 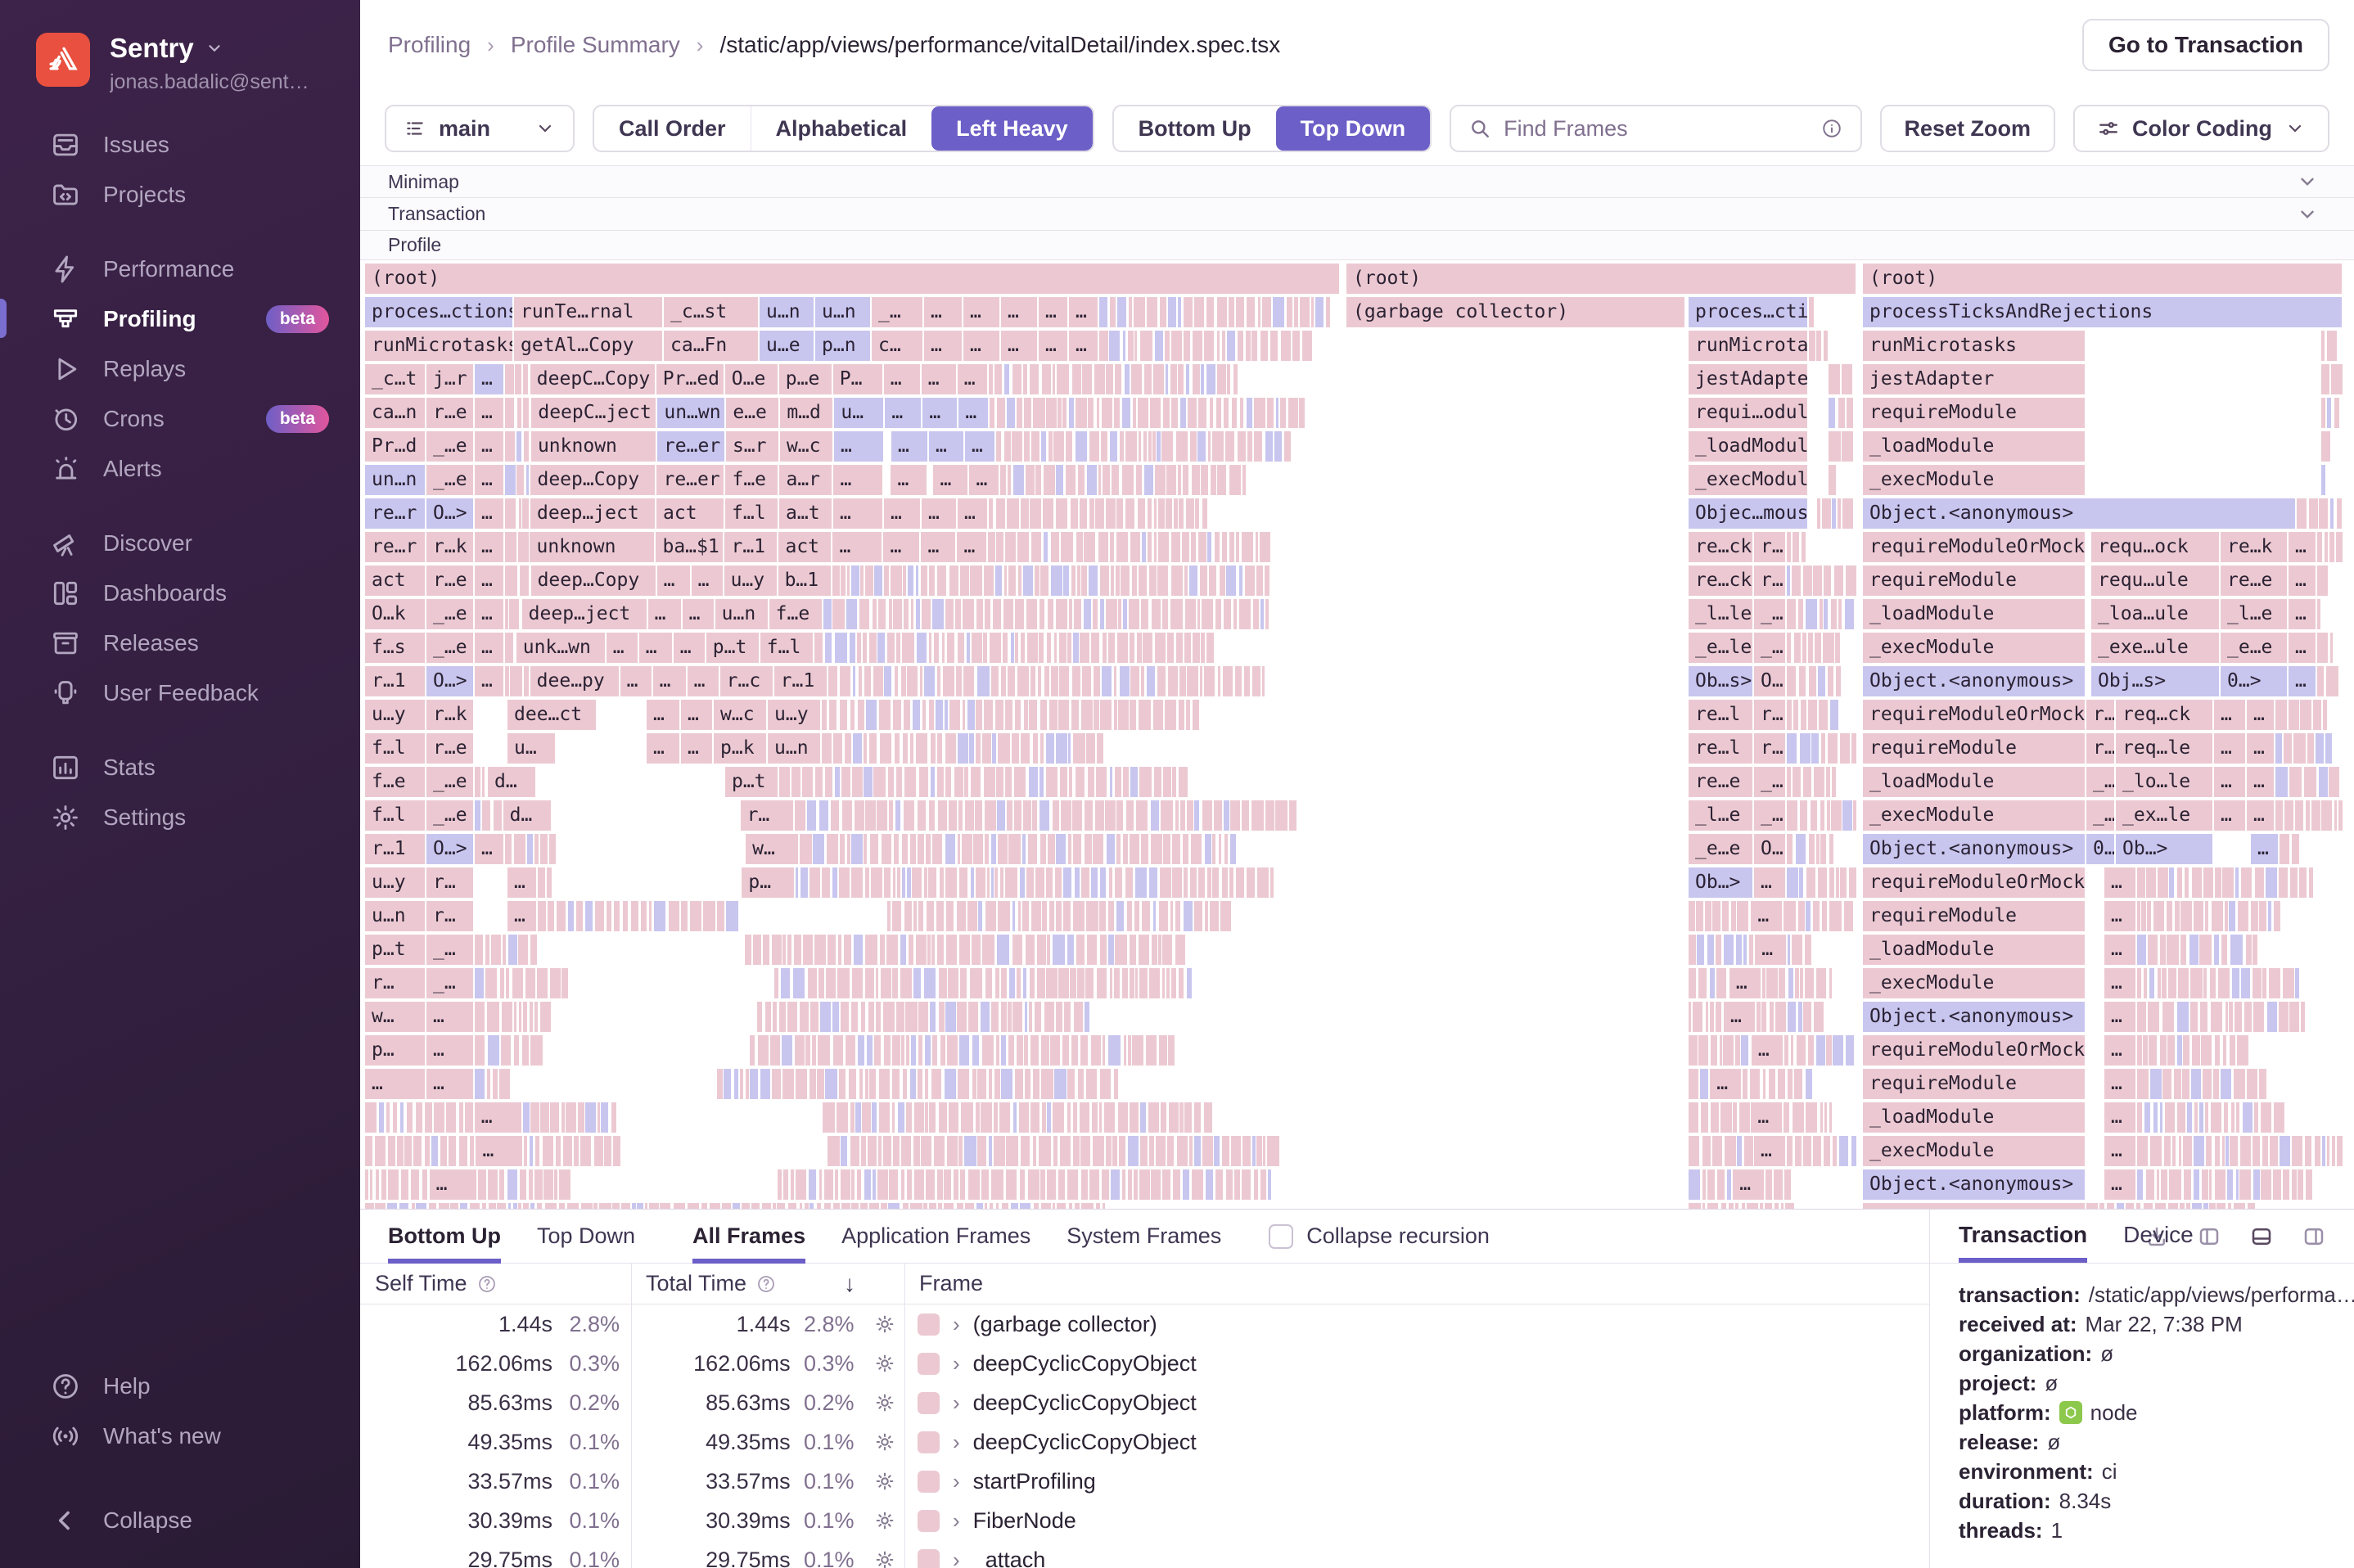 What do you see at coordinates (1974, 1050) in the screenshot?
I see `flame-frame: requireModuleOrMock` at bounding box center [1974, 1050].